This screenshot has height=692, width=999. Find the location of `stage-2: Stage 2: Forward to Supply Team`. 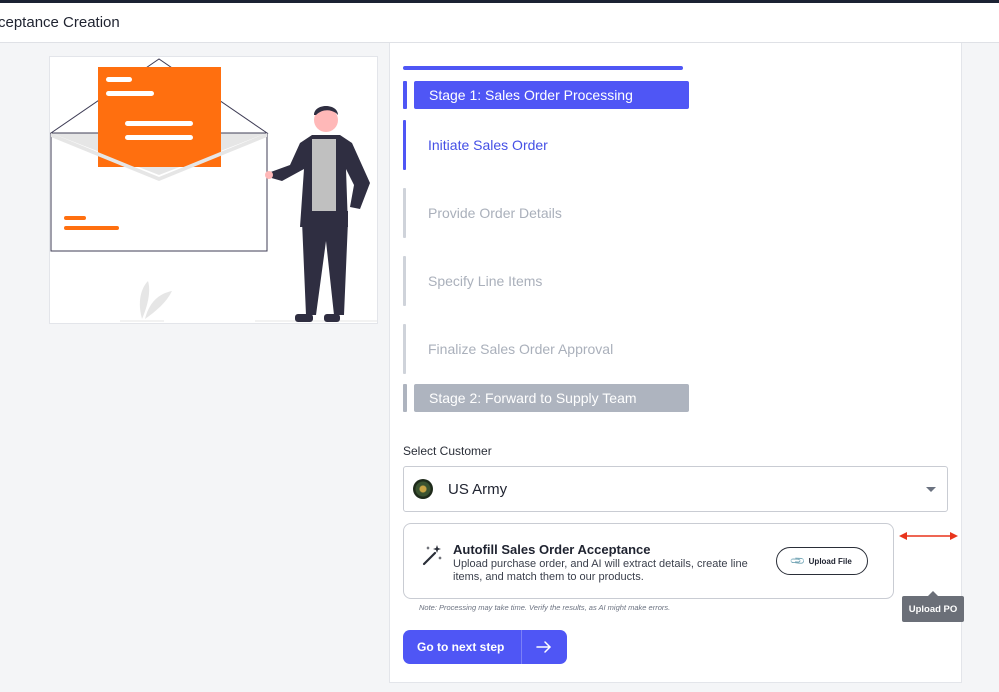

stage-2: Stage 2: Forward to Supply Team is located at coordinates (546, 398).